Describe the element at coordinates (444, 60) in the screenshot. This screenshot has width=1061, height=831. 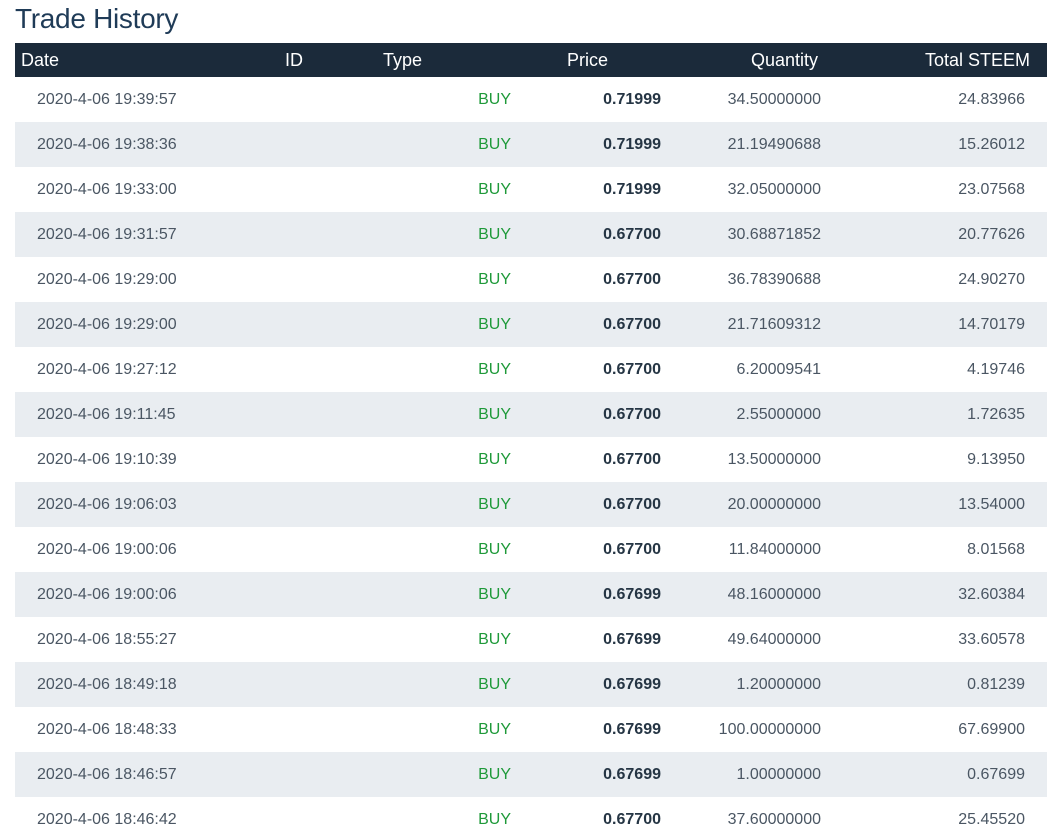
I see `column-header-type: Type` at that location.